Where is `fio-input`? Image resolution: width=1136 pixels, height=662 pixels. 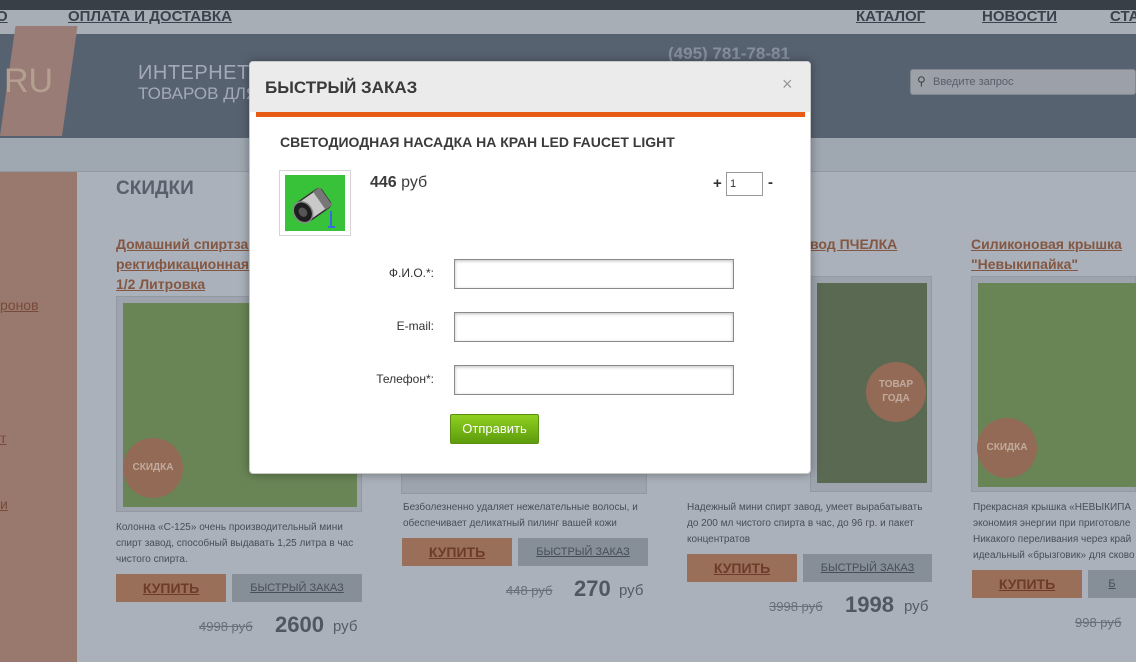 fio-input is located at coordinates (594, 274).